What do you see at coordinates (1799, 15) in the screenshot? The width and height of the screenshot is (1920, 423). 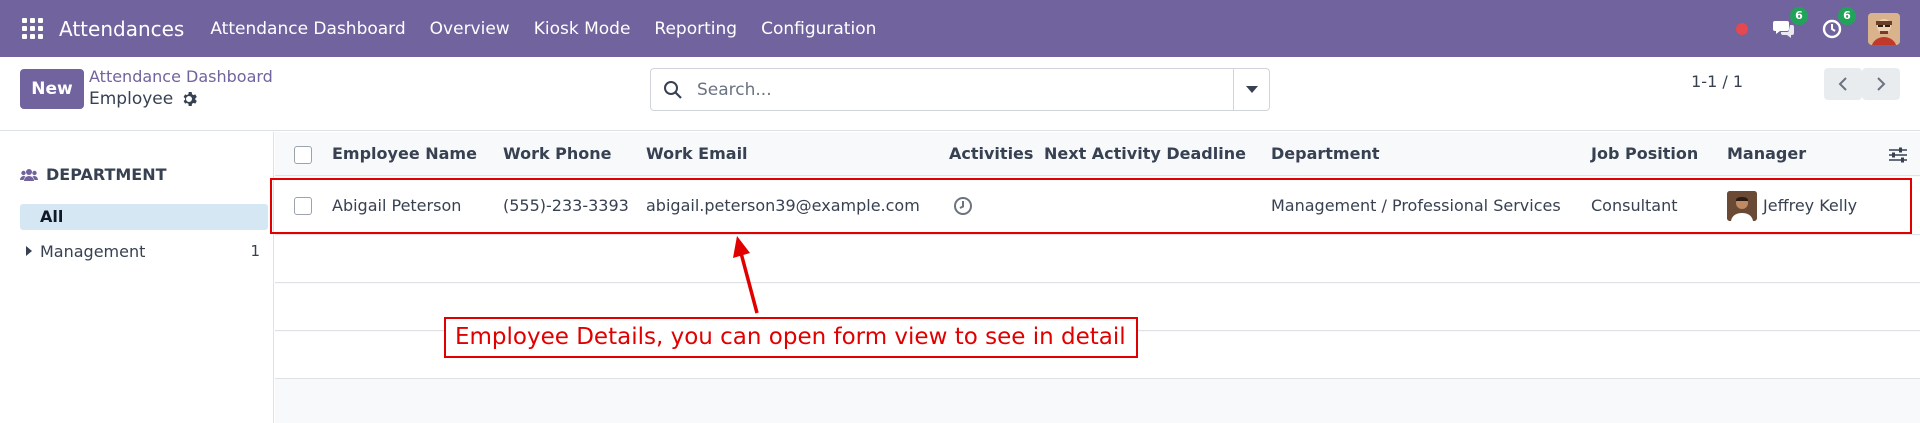 I see `messages-badge: 6` at bounding box center [1799, 15].